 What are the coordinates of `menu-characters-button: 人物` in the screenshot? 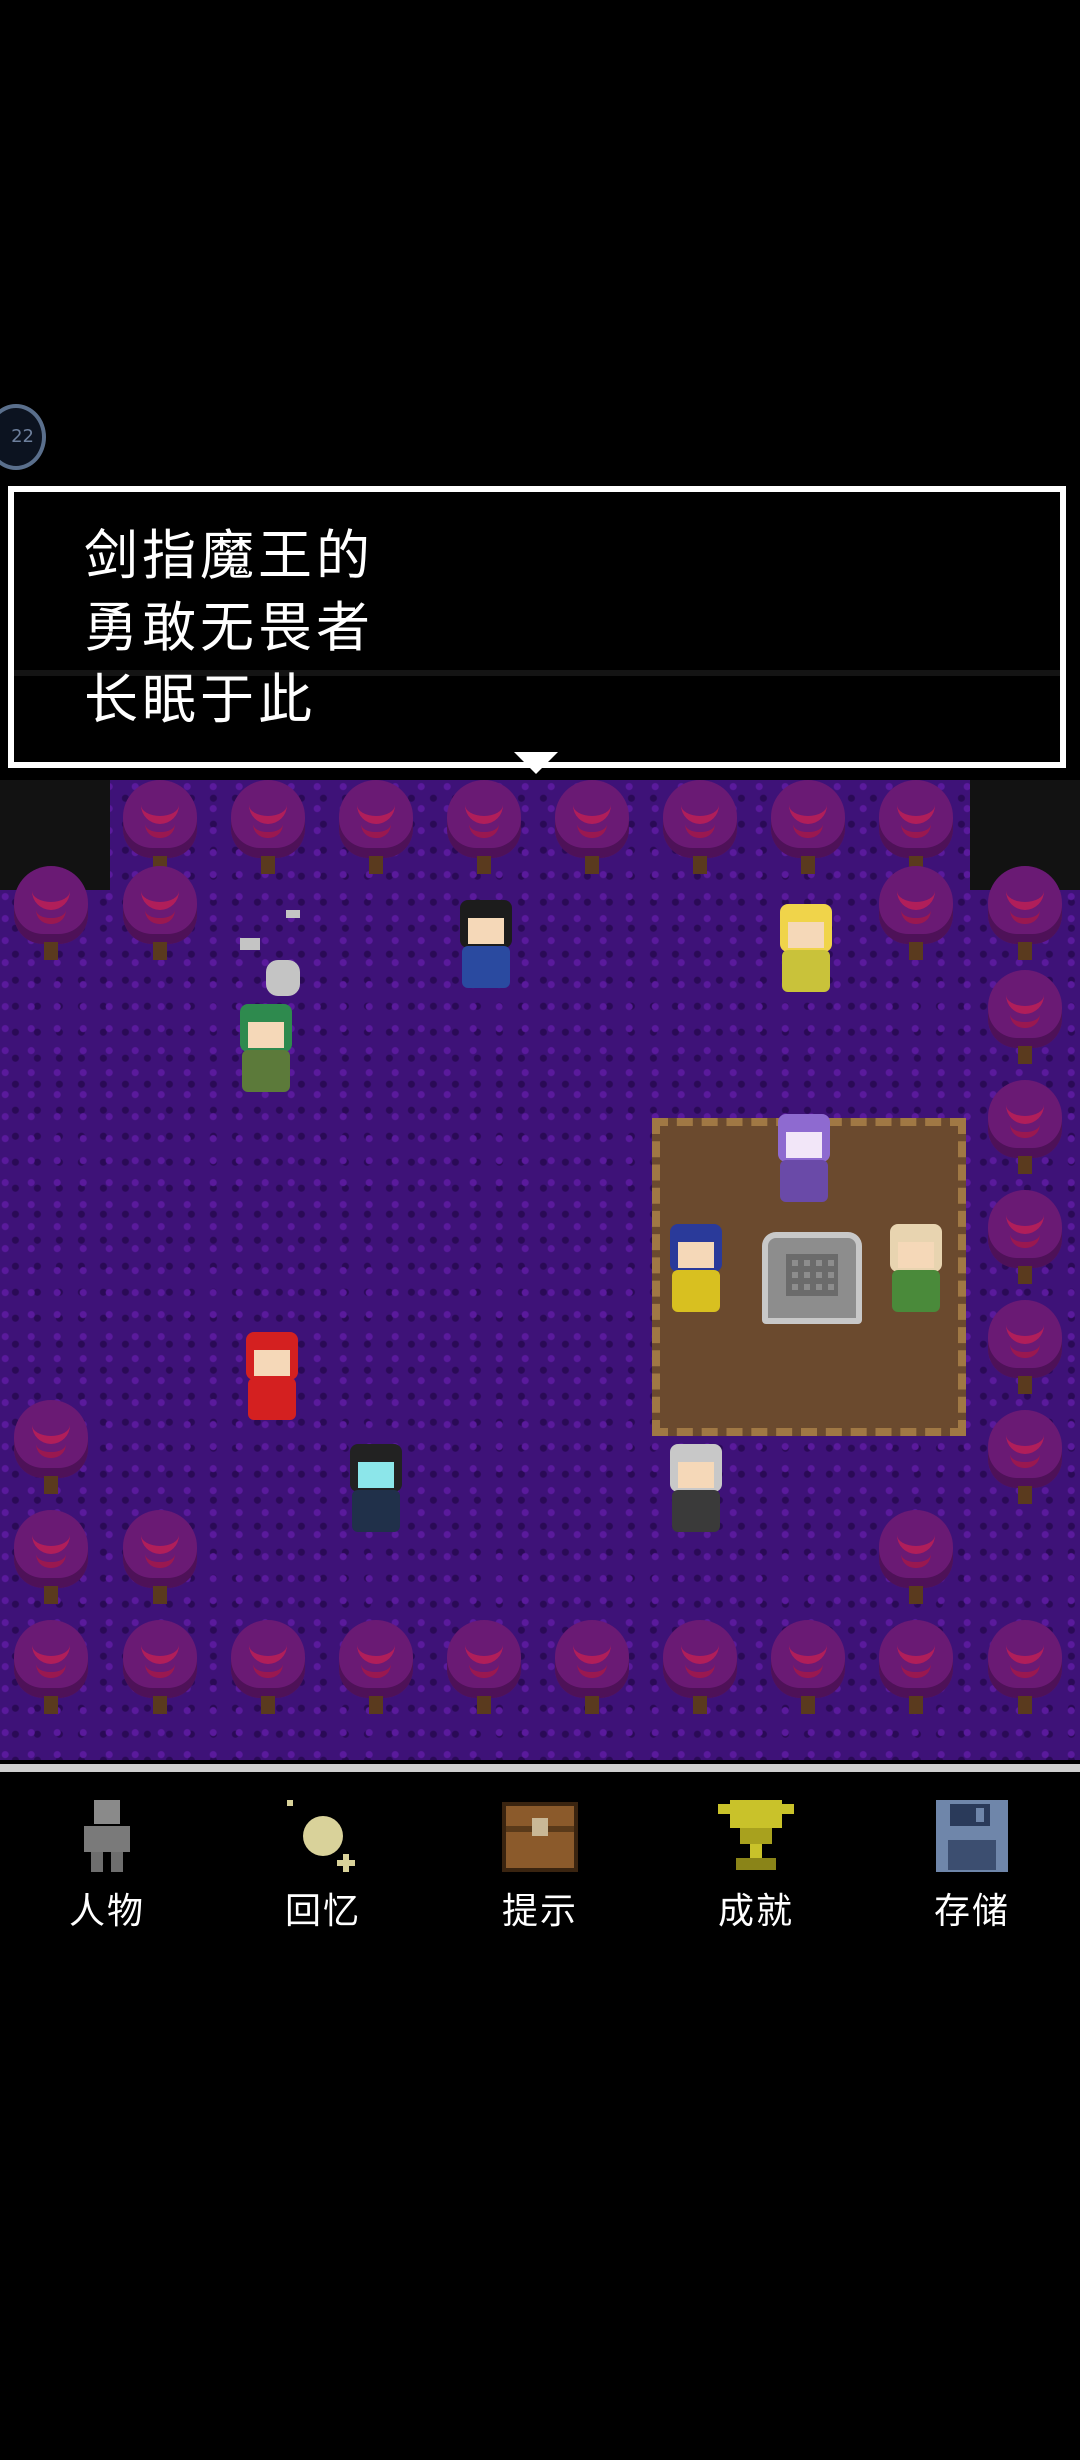 It's located at (107, 1865).